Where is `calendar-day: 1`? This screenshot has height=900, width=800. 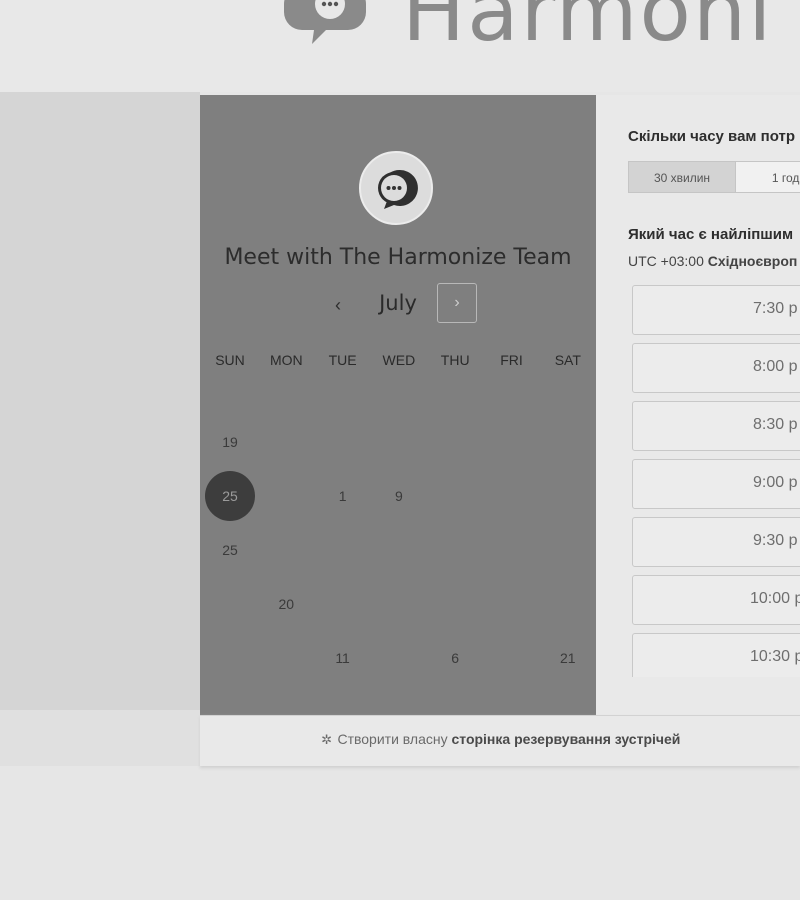 calendar-day: 1 is located at coordinates (343, 496).